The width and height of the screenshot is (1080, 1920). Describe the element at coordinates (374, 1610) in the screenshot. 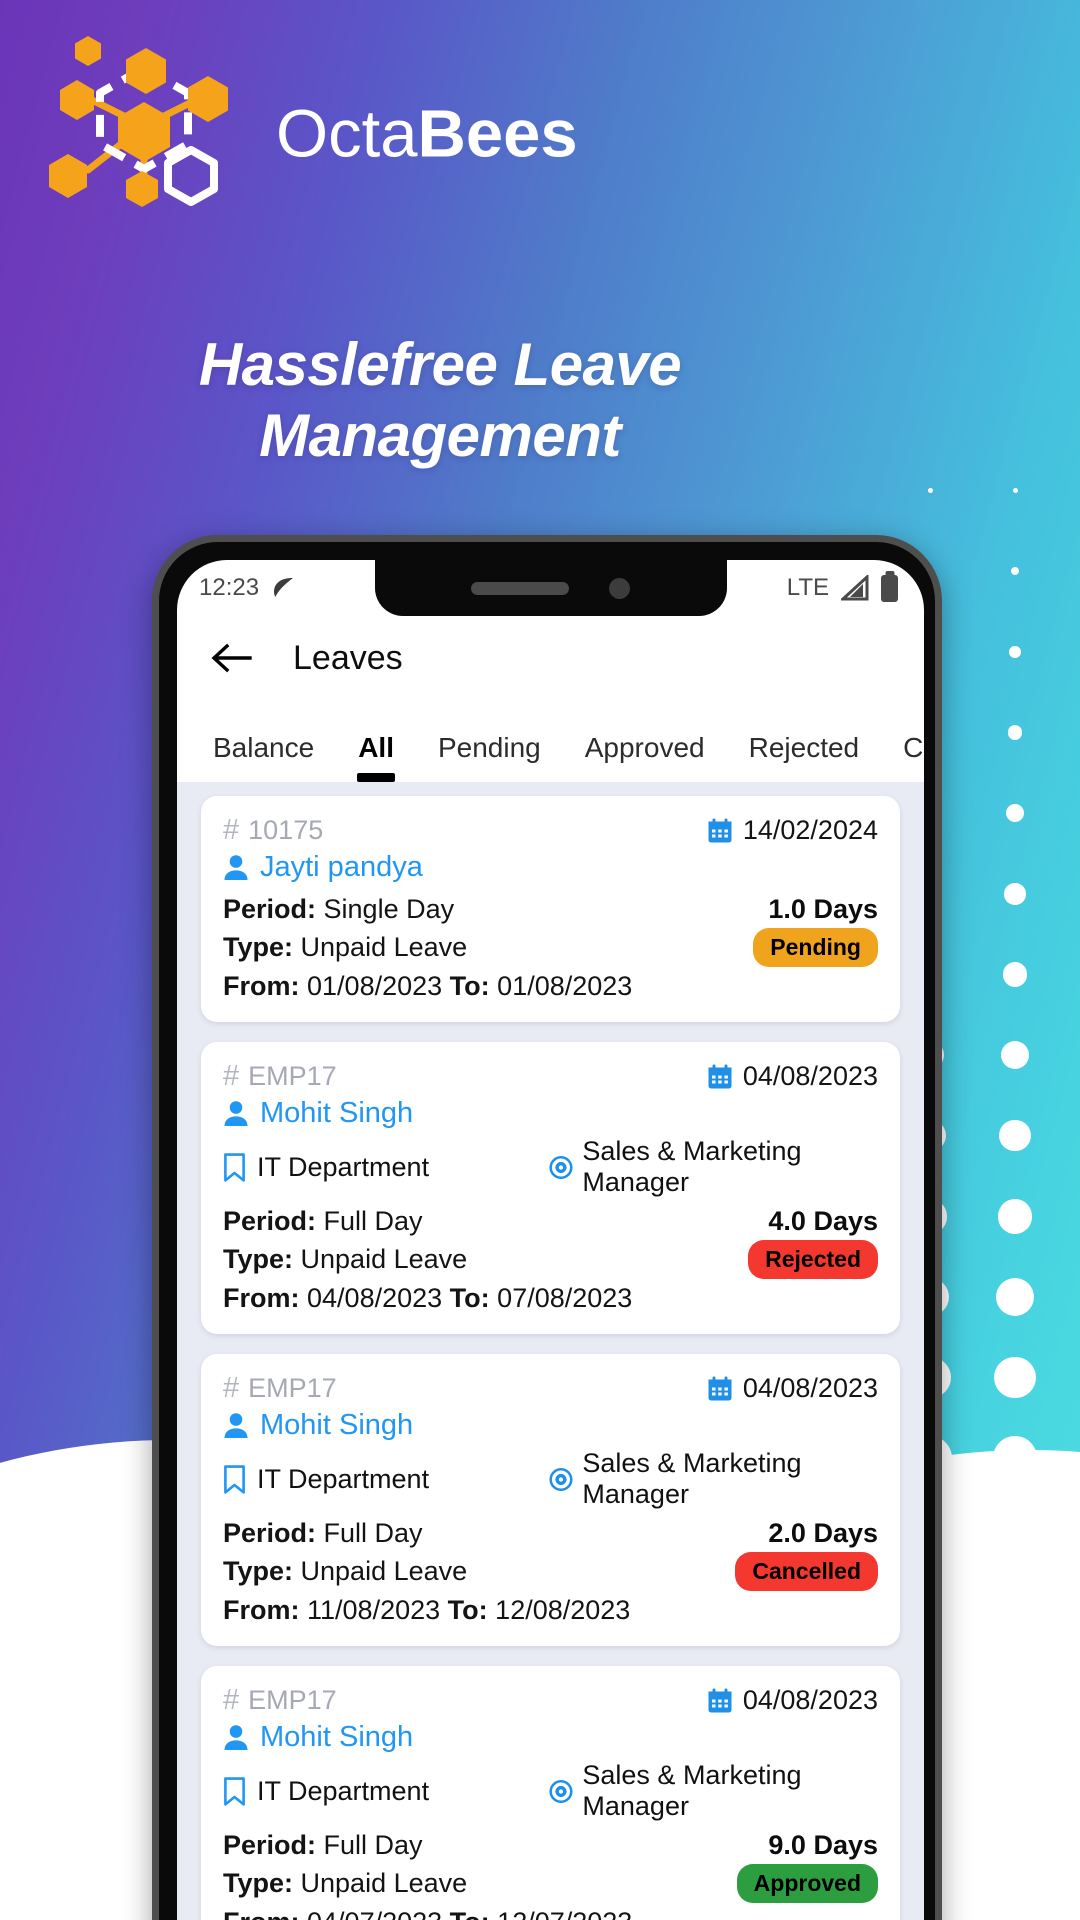

I see `from-value: 11/08/2023` at that location.